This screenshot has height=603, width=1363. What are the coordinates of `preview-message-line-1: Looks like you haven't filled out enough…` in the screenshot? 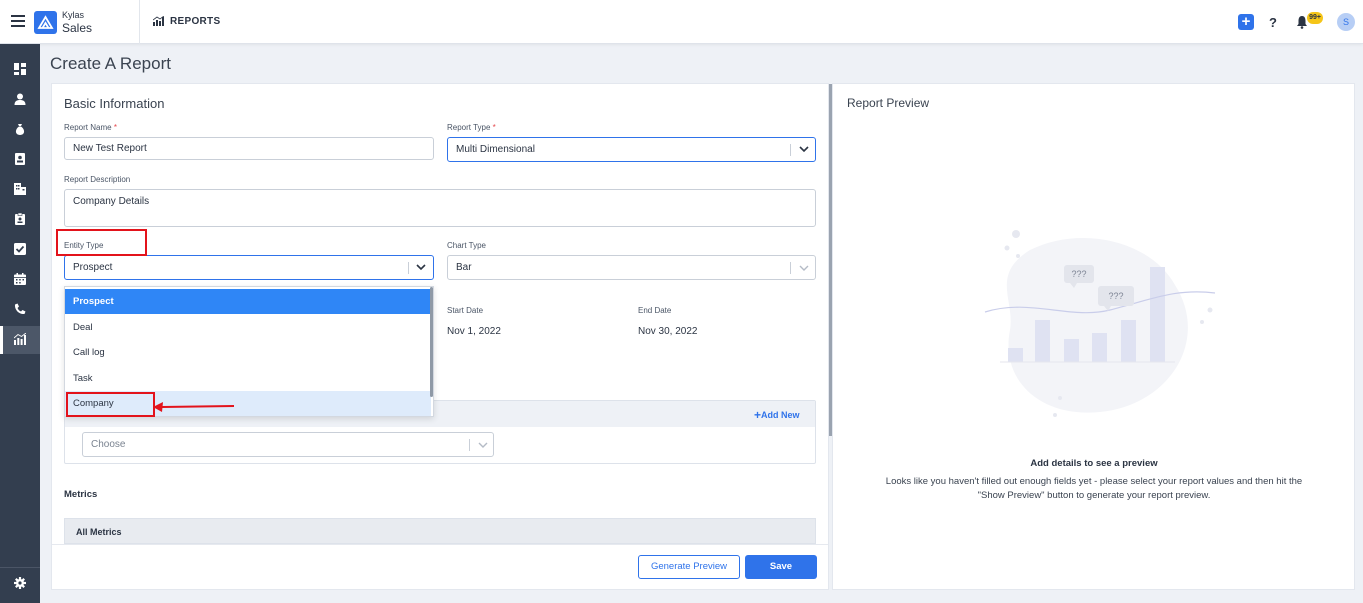 It's located at (1094, 481).